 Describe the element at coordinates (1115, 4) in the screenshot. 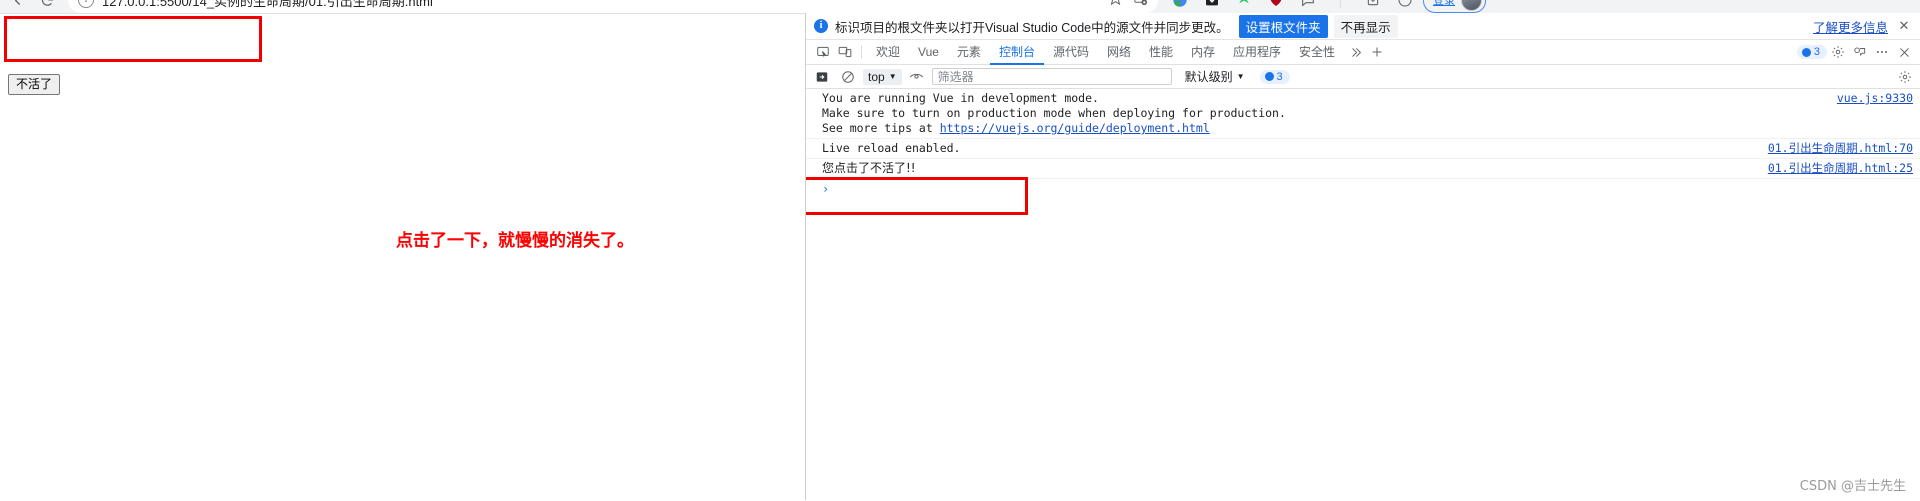

I see `star-icon` at that location.